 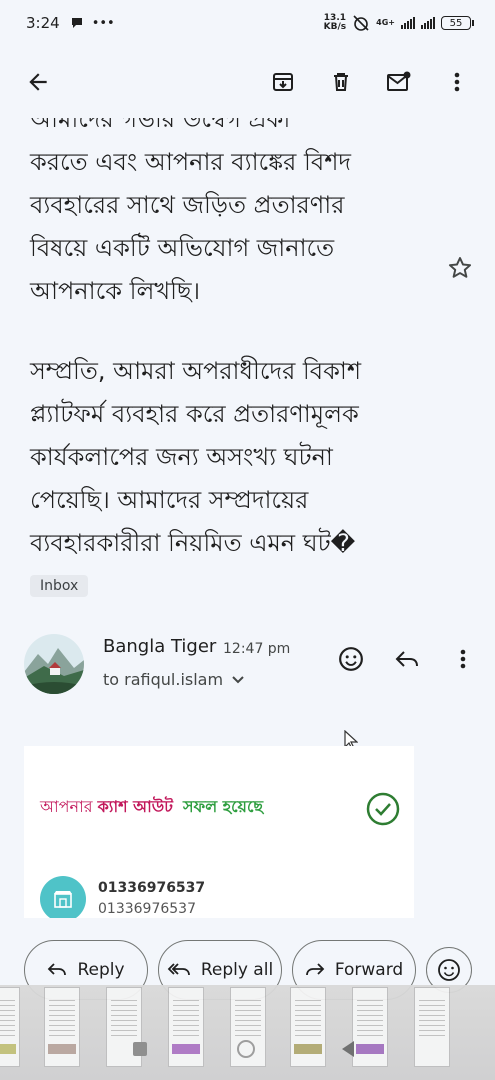 I want to click on more-notifications-icon: •••, so click(x=103, y=23).